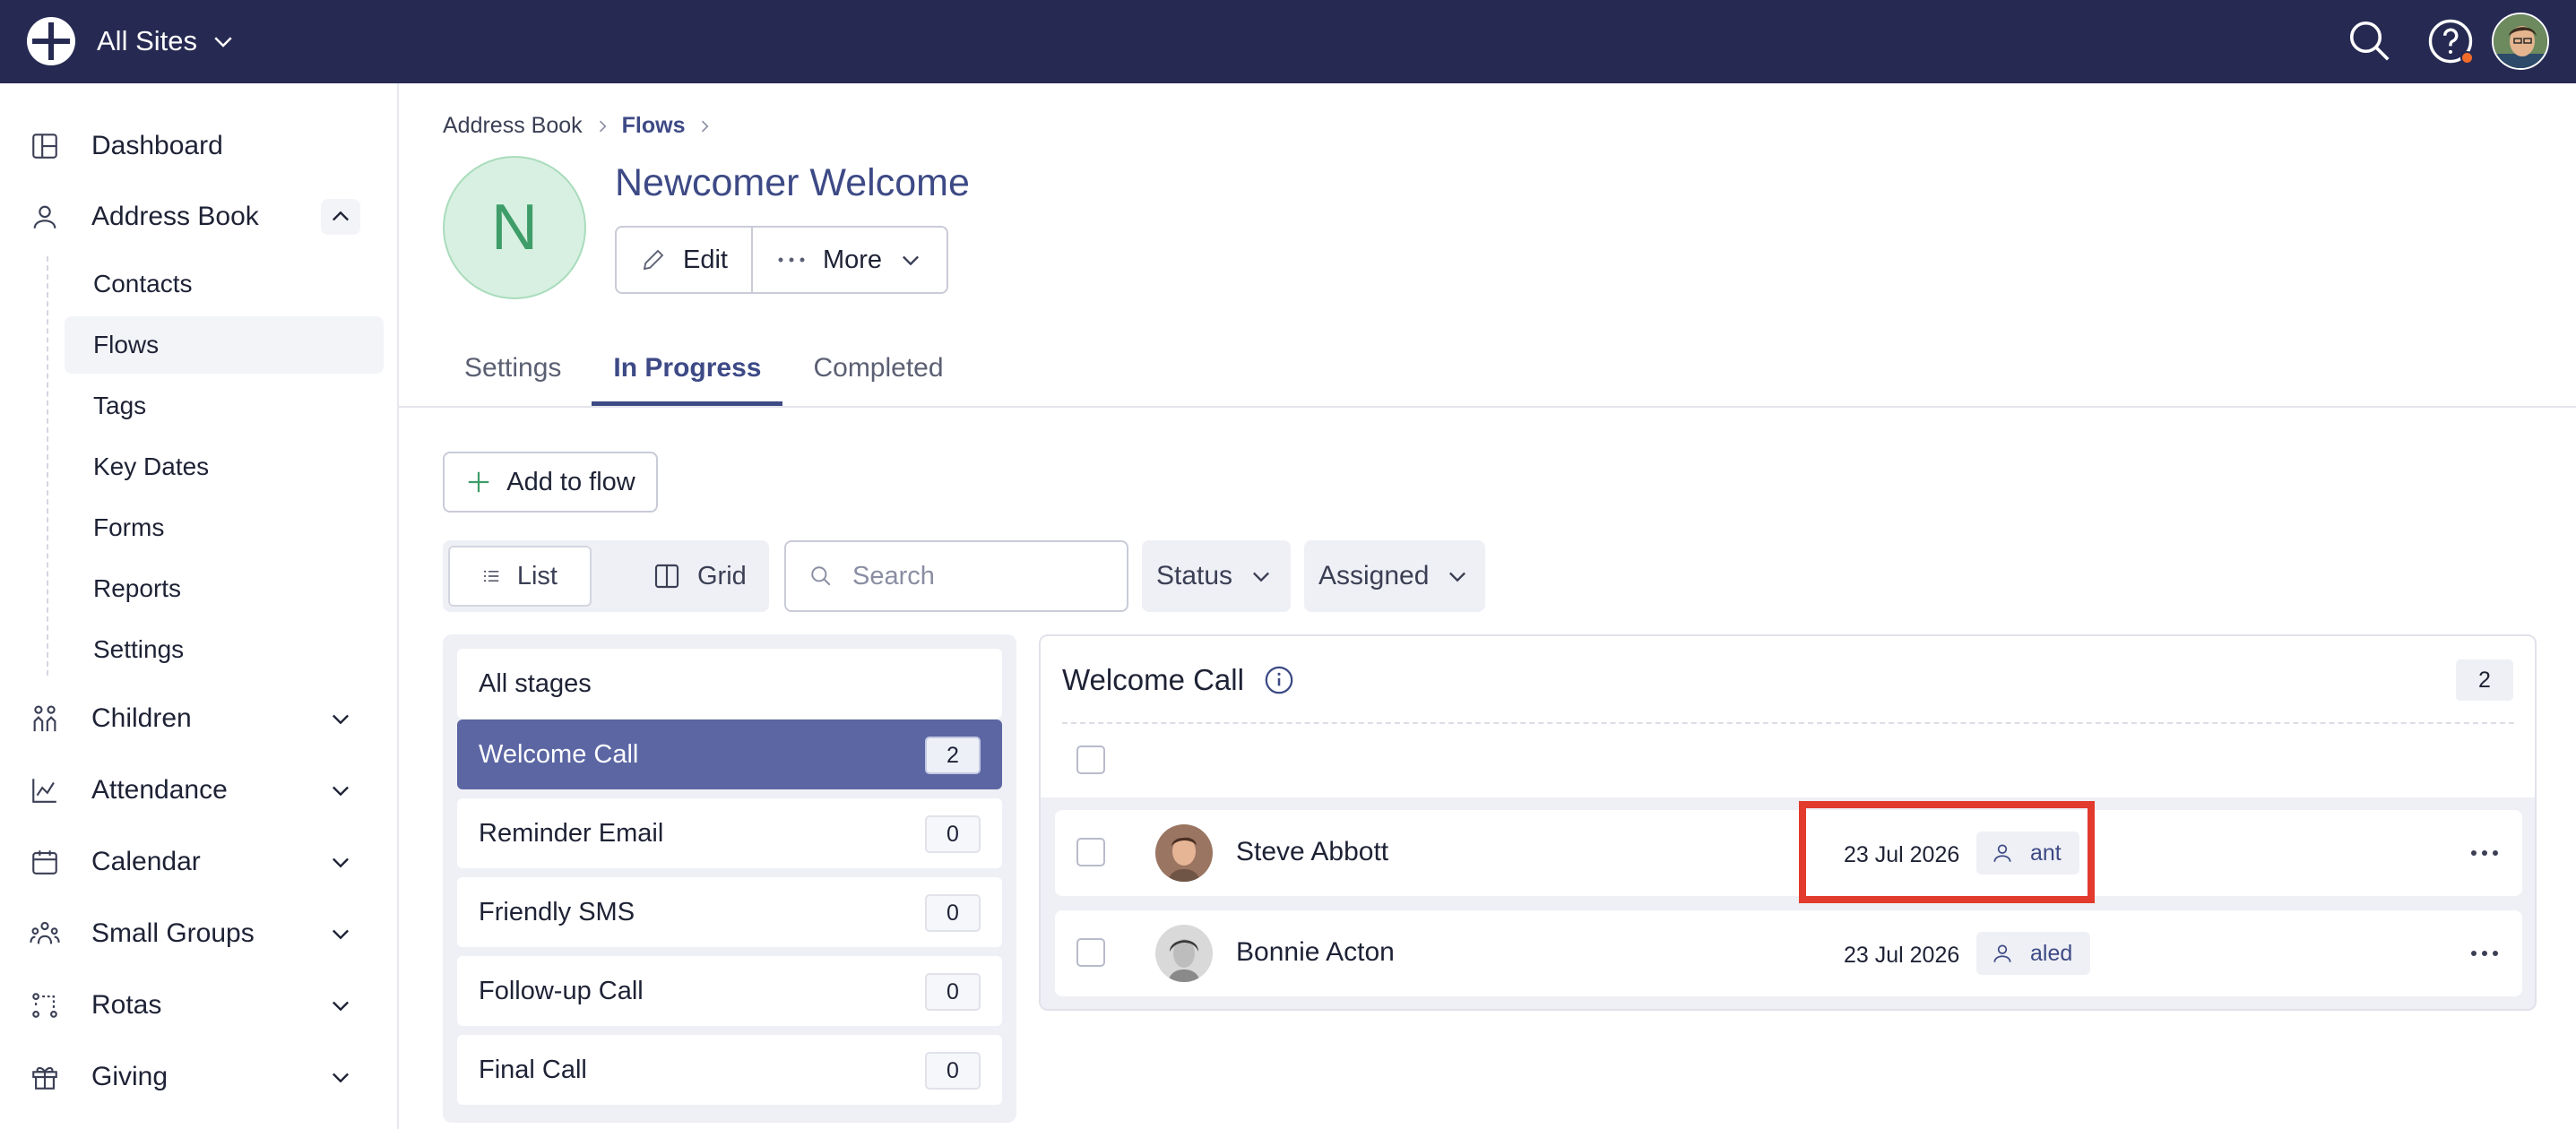 The width and height of the screenshot is (2576, 1129). Describe the element at coordinates (1788, 853) in the screenshot. I see `table-row: Steve Abbott 23 Jul 2026 ant` at that location.